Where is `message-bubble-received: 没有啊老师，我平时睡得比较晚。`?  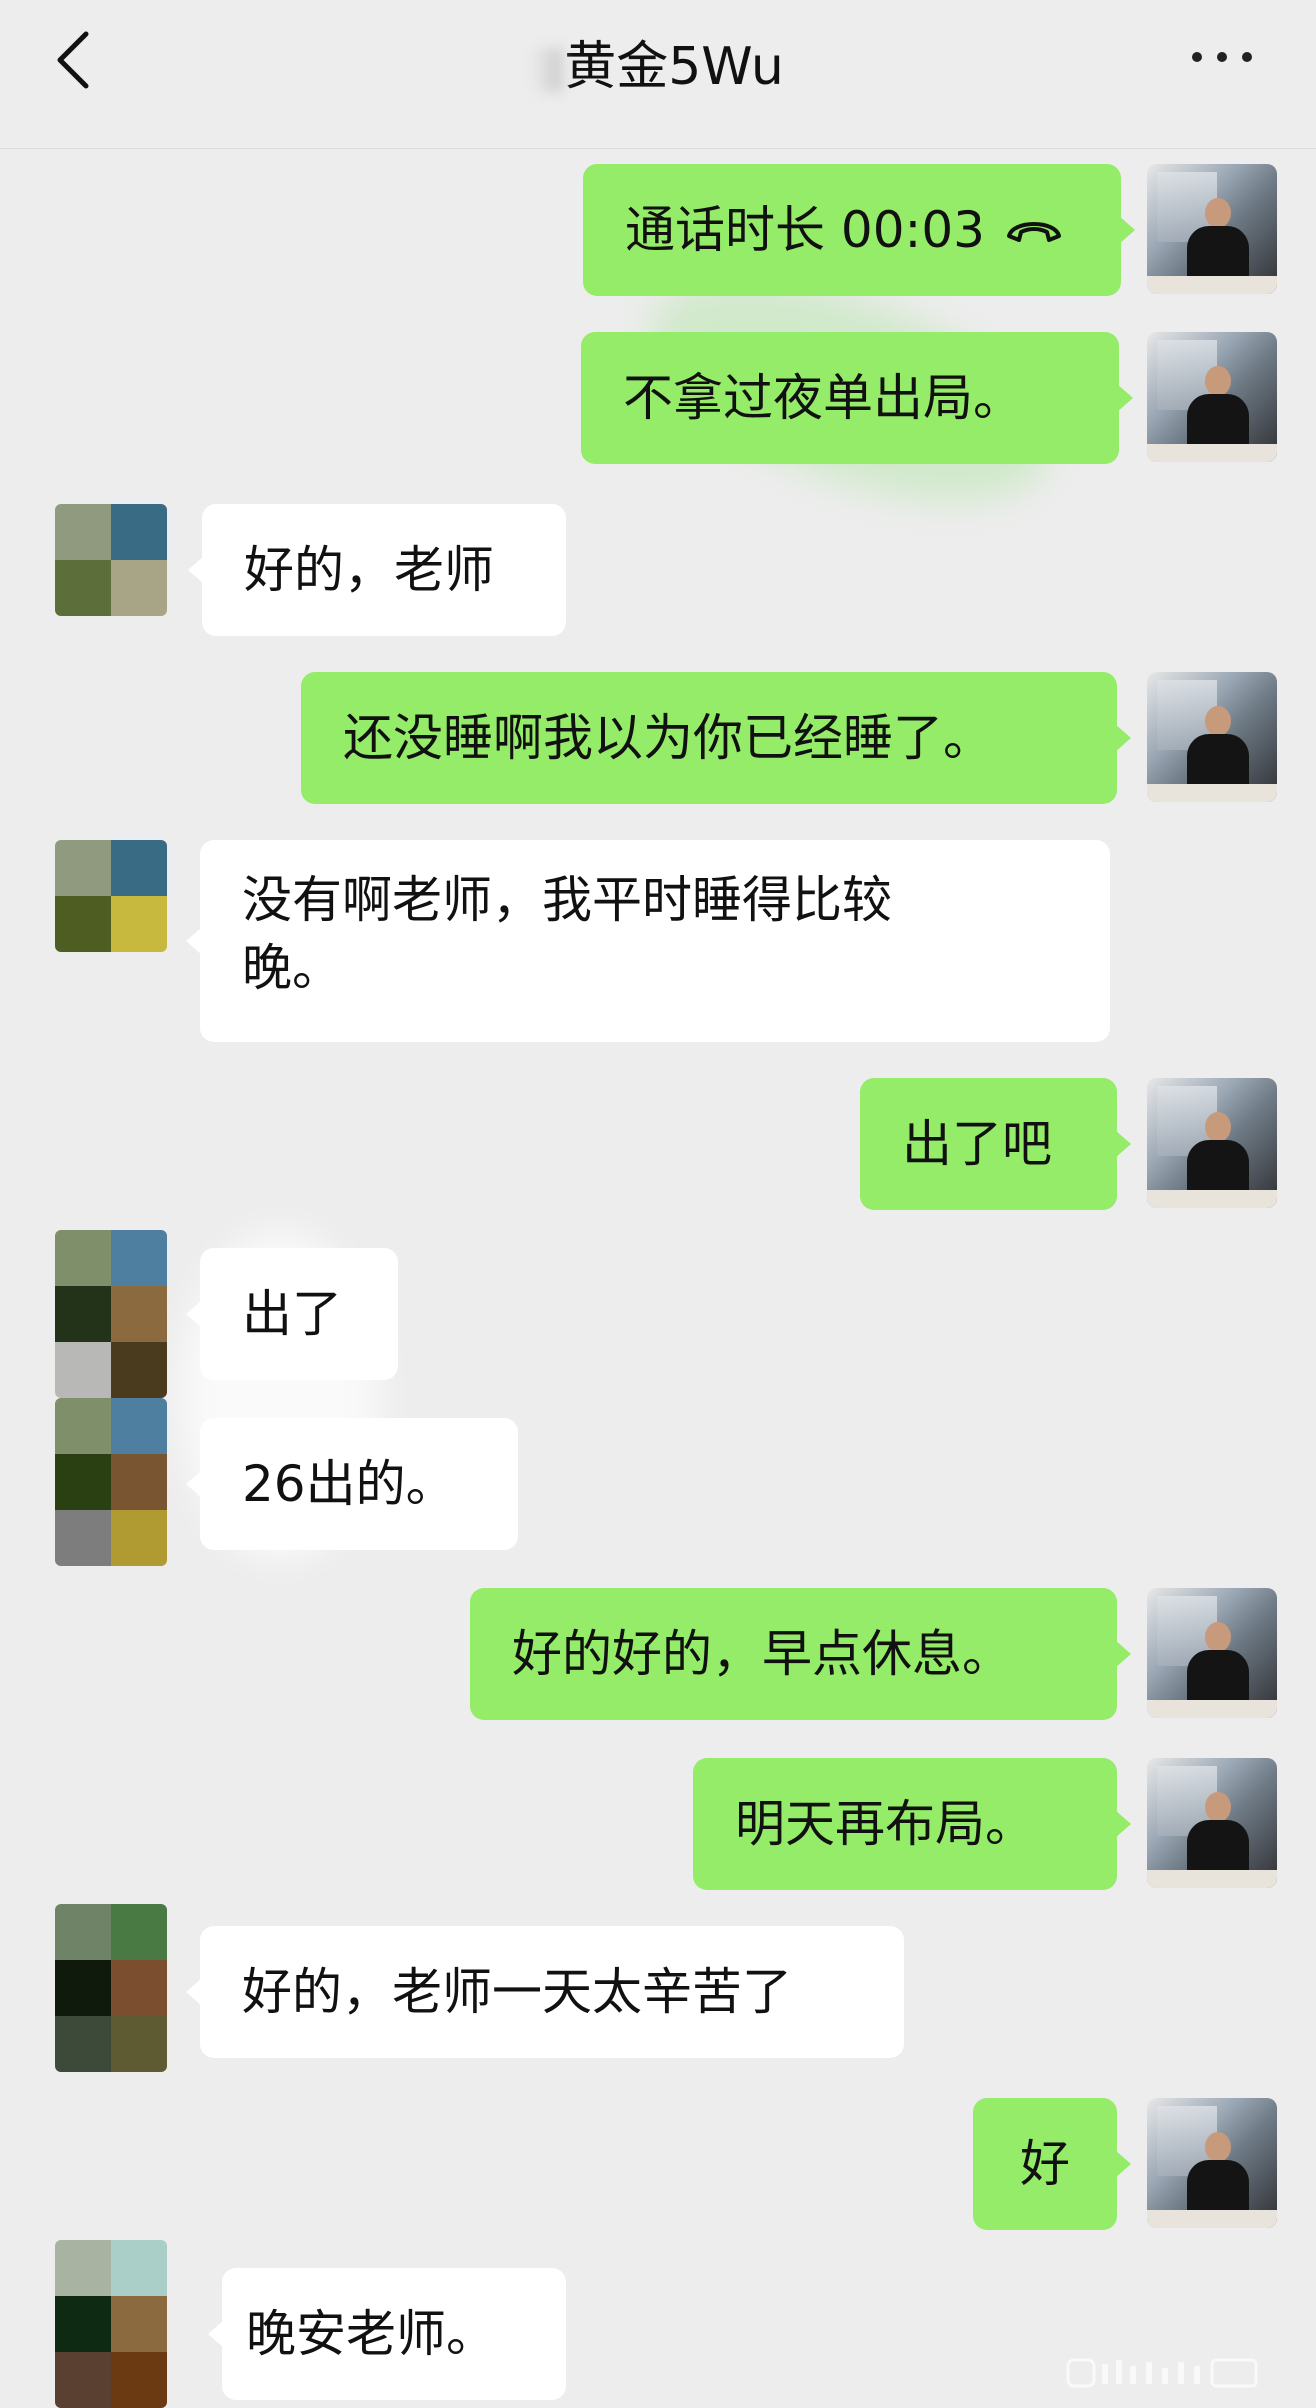
message-bubble-received: 没有啊老师，我平时睡得比较晚。 is located at coordinates (648, 941).